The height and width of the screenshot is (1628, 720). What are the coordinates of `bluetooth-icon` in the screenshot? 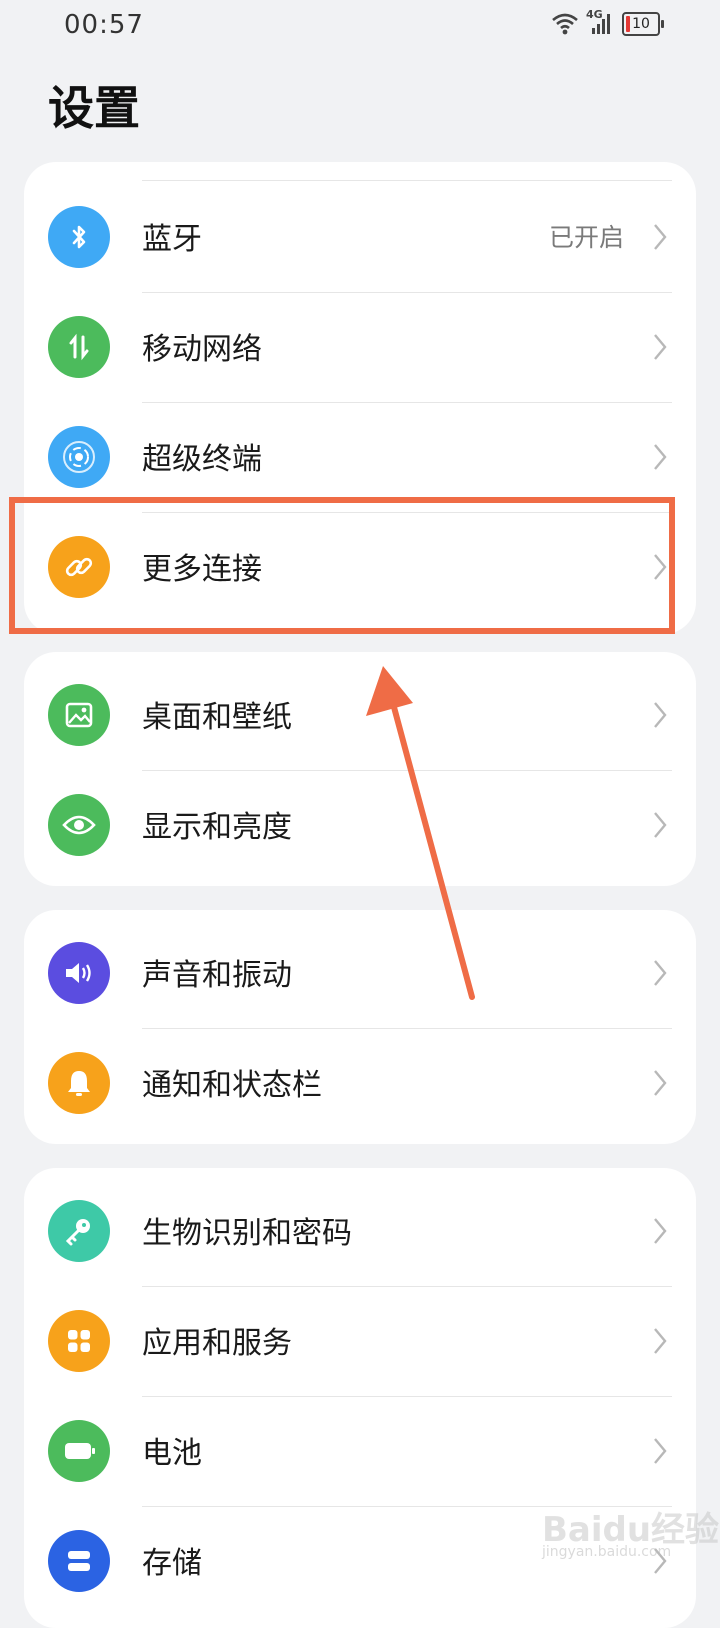 It's located at (79, 237).